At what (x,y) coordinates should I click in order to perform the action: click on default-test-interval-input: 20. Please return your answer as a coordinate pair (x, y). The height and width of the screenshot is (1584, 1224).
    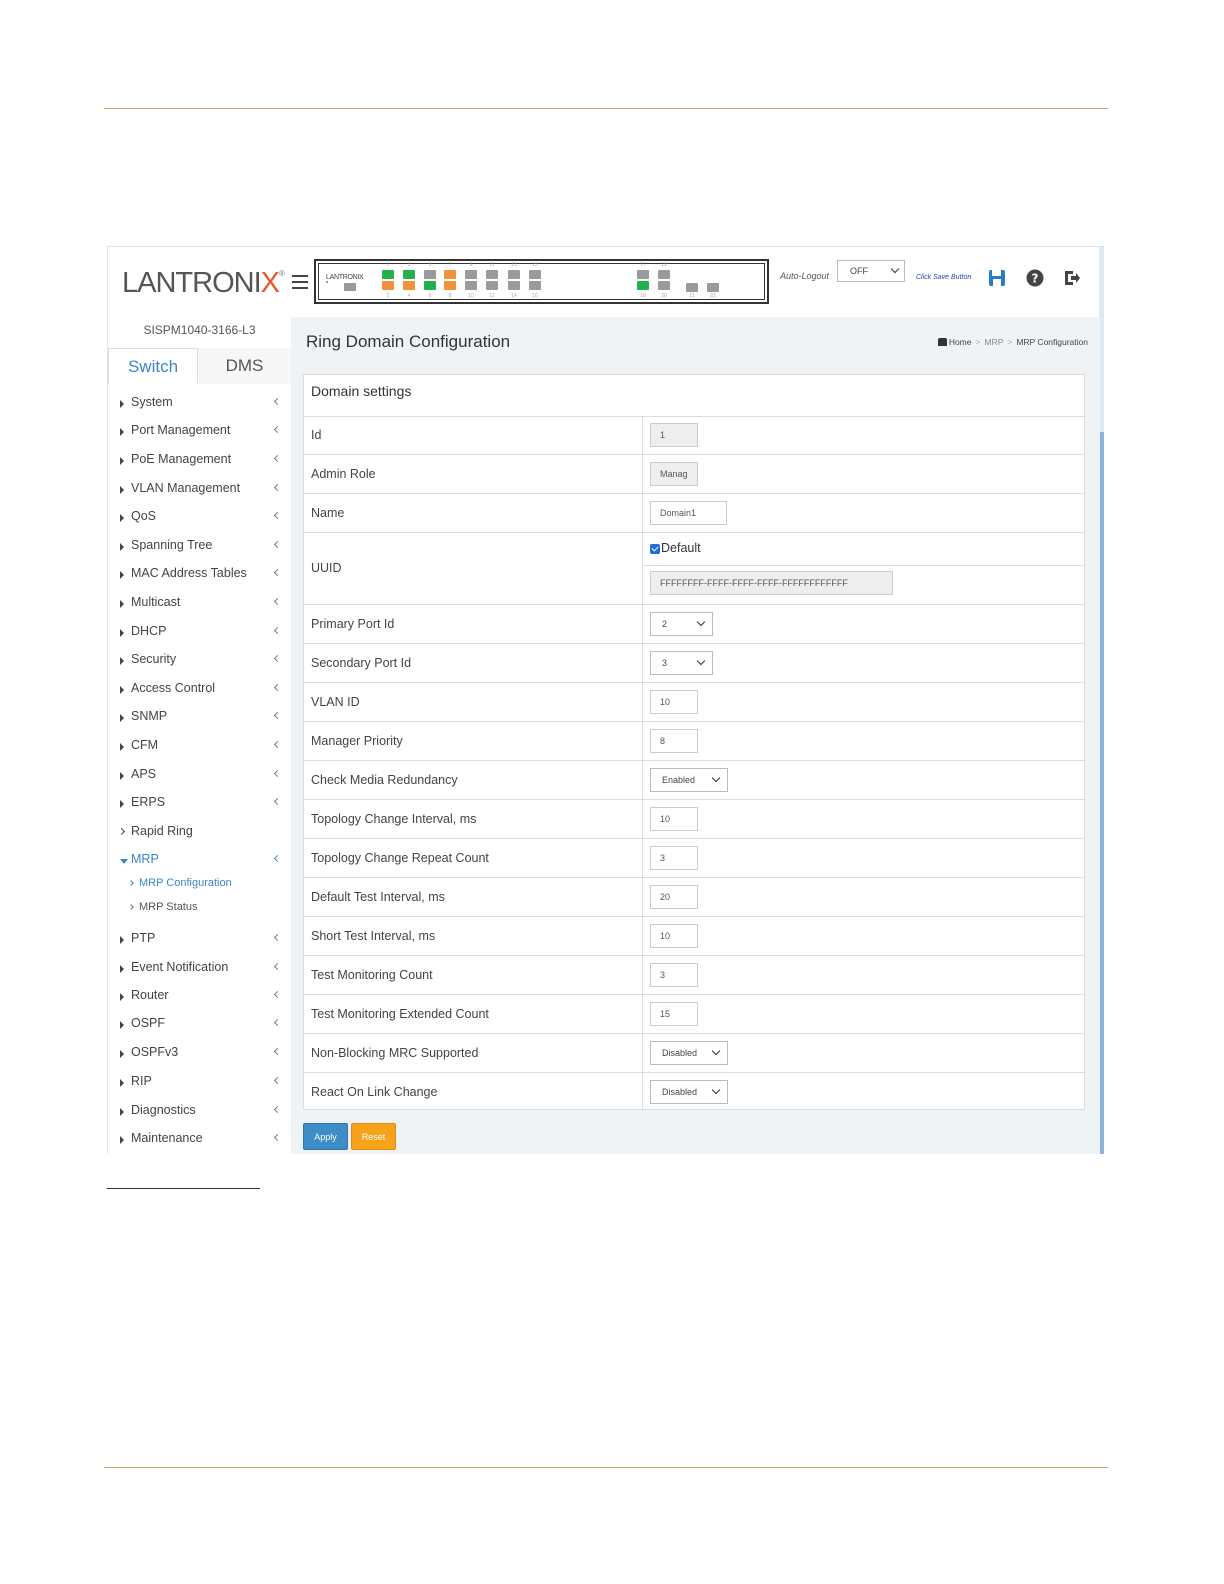
    Looking at the image, I should click on (674, 897).